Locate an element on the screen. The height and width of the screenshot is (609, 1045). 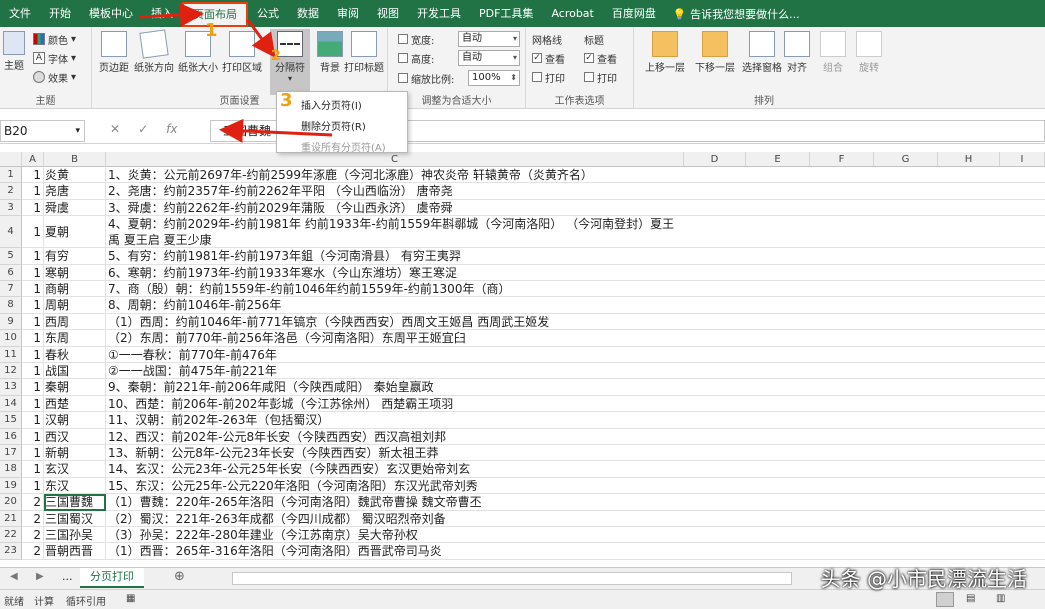
add-sheet-icon: ⊕ is located at coordinates (179, 576).